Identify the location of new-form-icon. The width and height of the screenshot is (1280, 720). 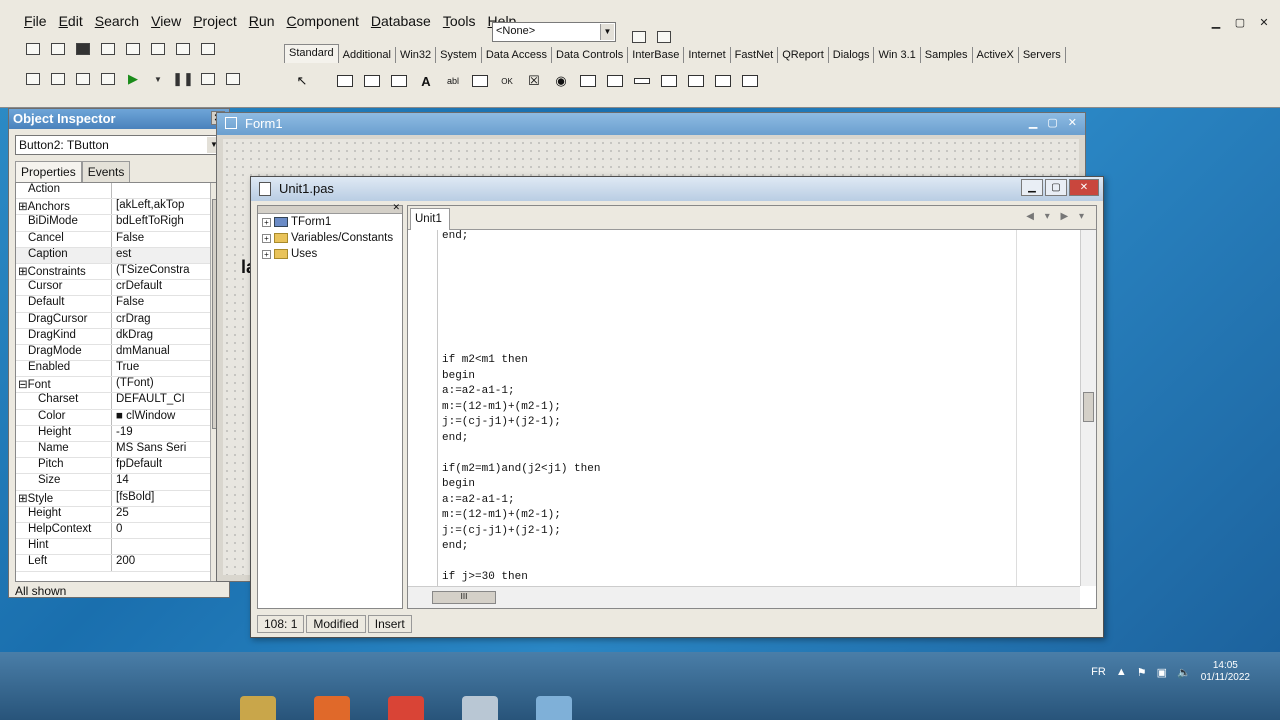
(108, 79).